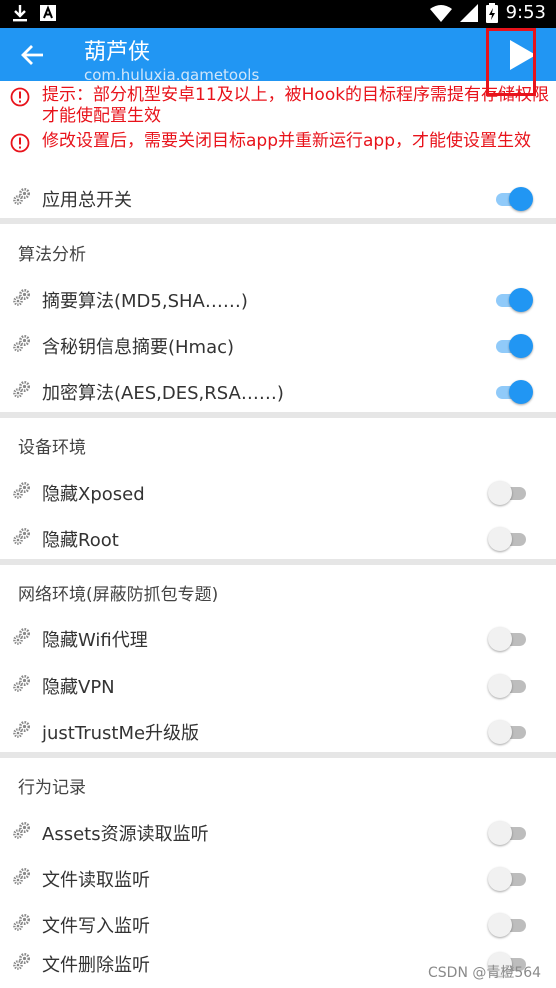 The image size is (556, 988). What do you see at coordinates (96, 926) in the screenshot?
I see `setting-label: 文件写入监听` at bounding box center [96, 926].